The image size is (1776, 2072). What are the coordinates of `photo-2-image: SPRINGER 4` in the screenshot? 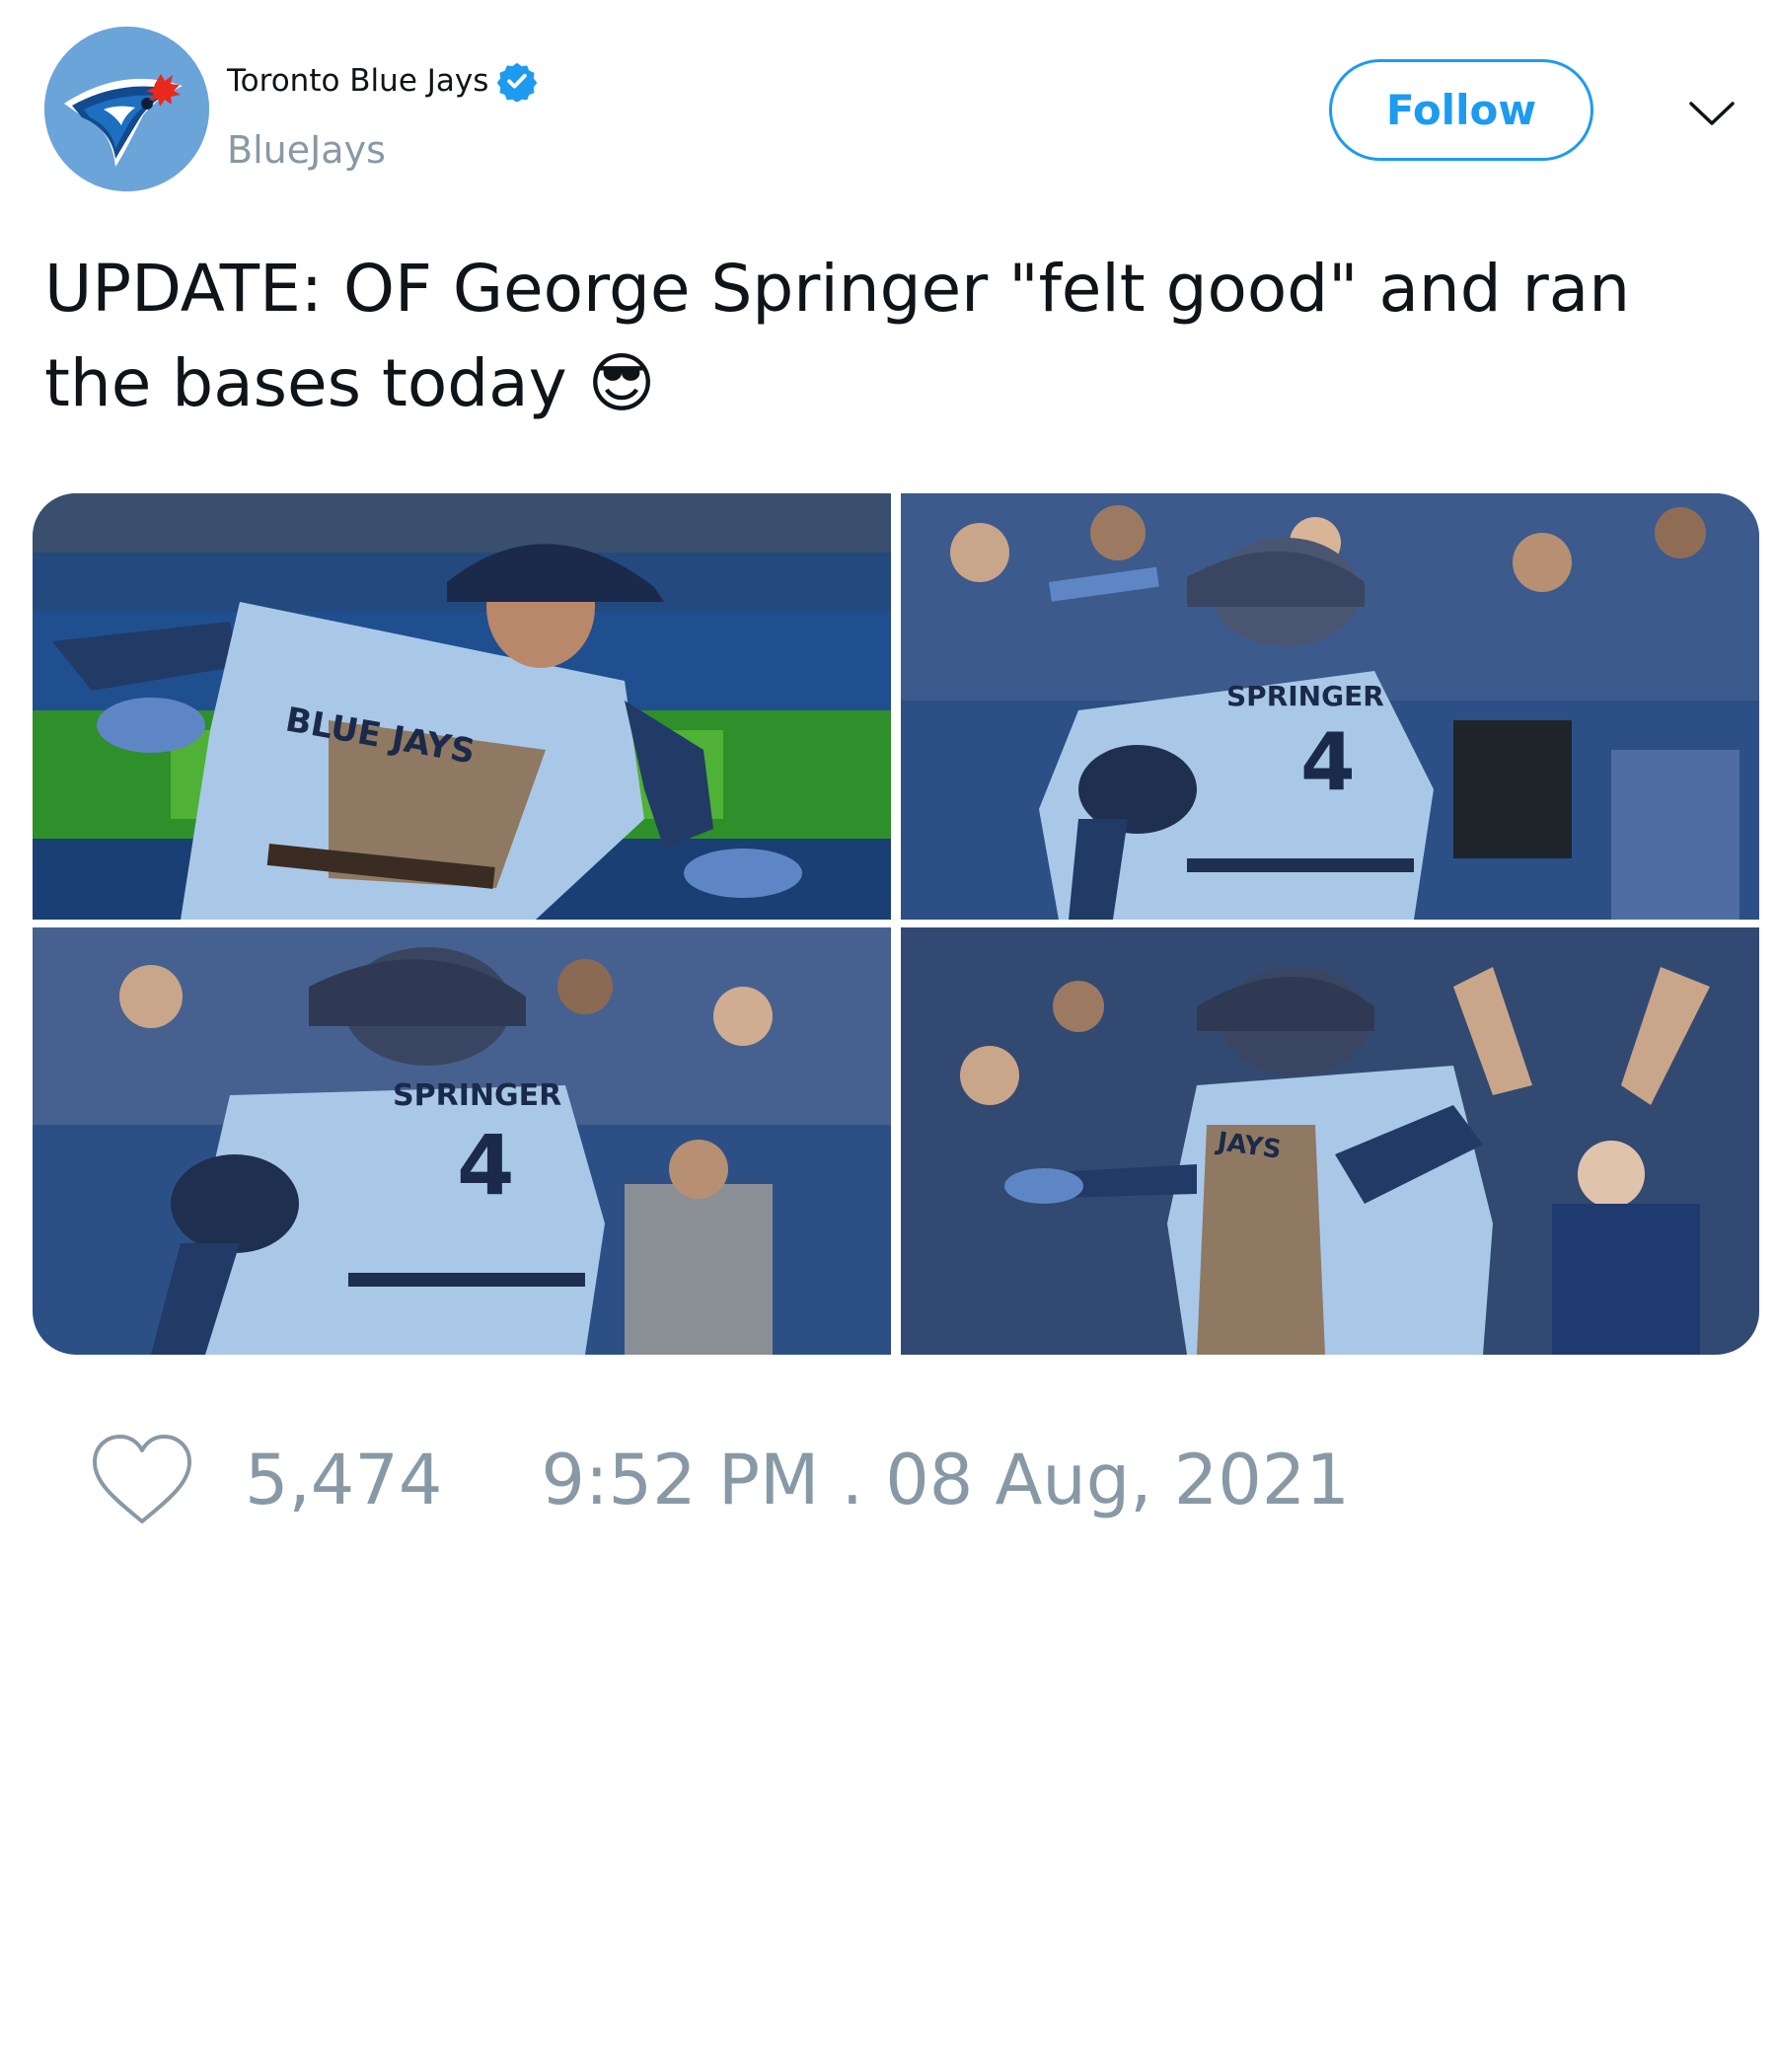 It's located at (1330, 707).